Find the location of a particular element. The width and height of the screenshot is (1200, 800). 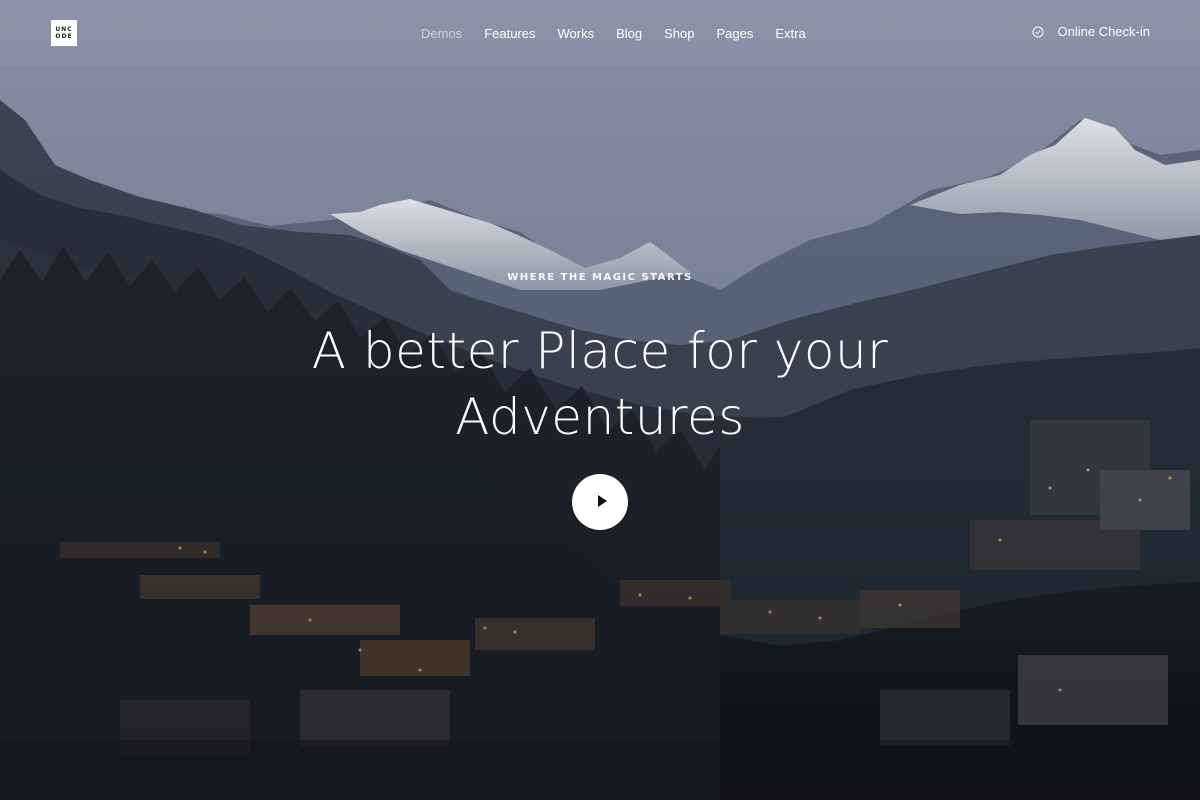

nav-shop: Shop is located at coordinates (679, 33).